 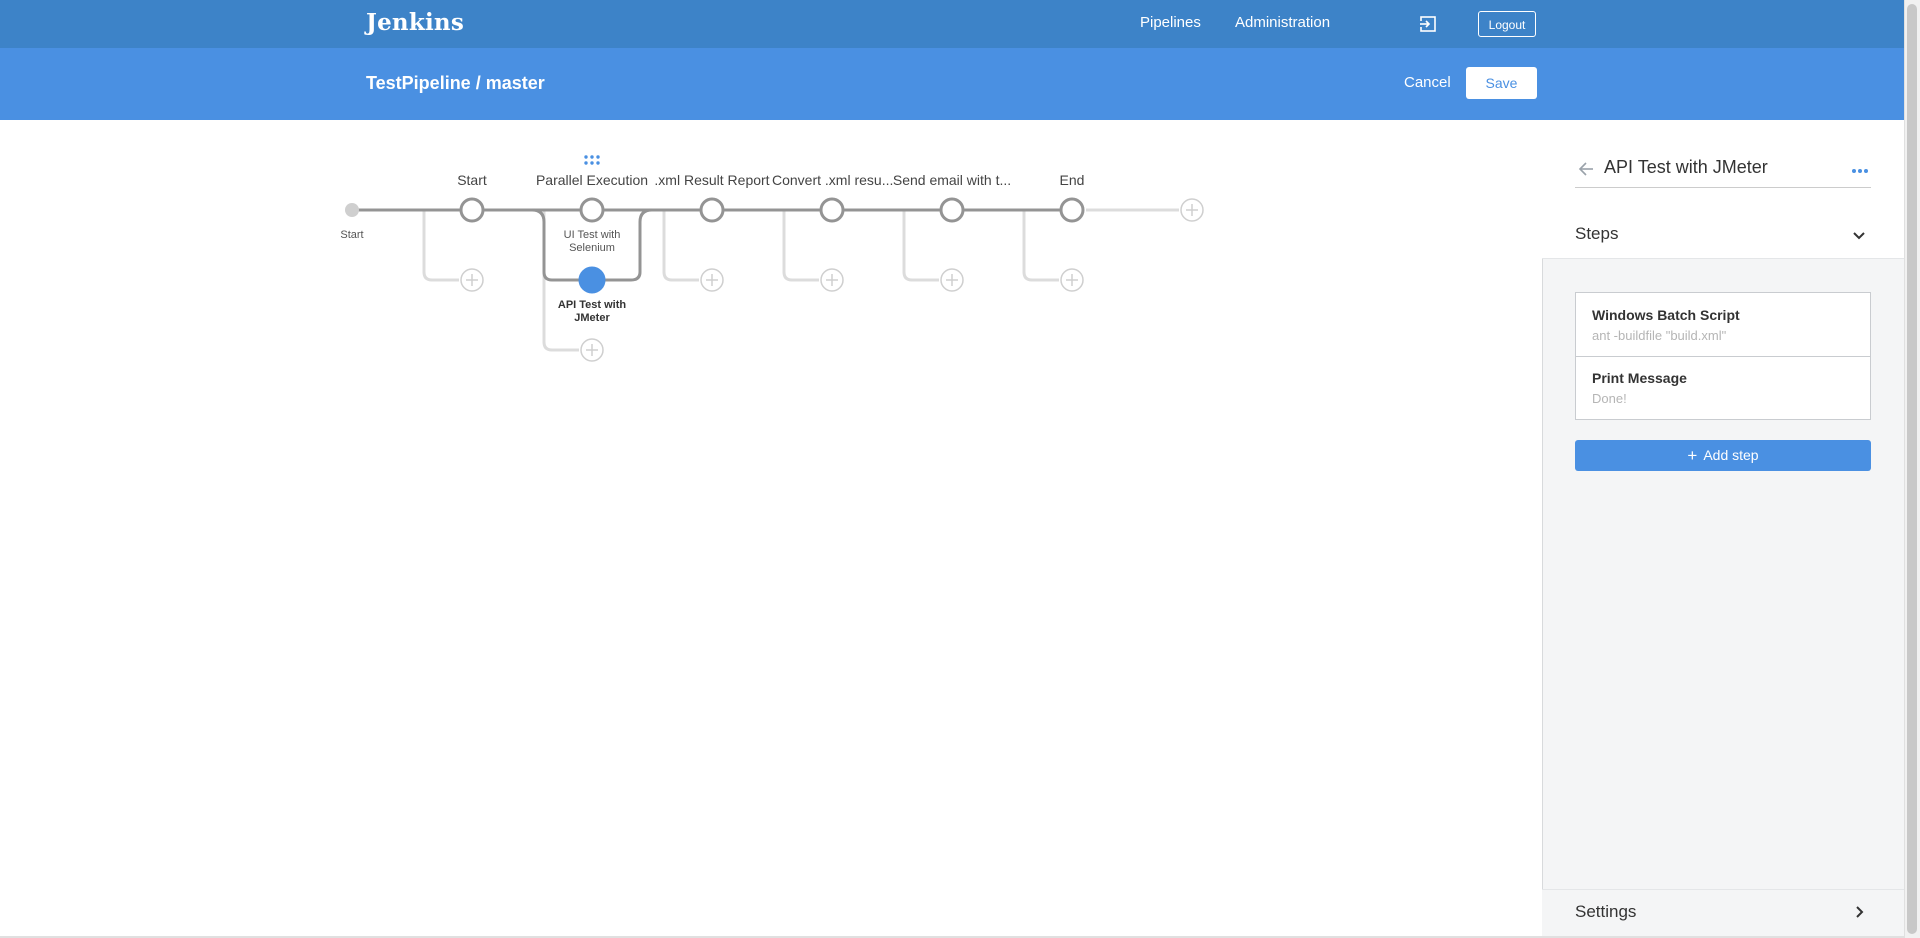 What do you see at coordinates (472, 180) in the screenshot?
I see `stage-label-start: Start` at bounding box center [472, 180].